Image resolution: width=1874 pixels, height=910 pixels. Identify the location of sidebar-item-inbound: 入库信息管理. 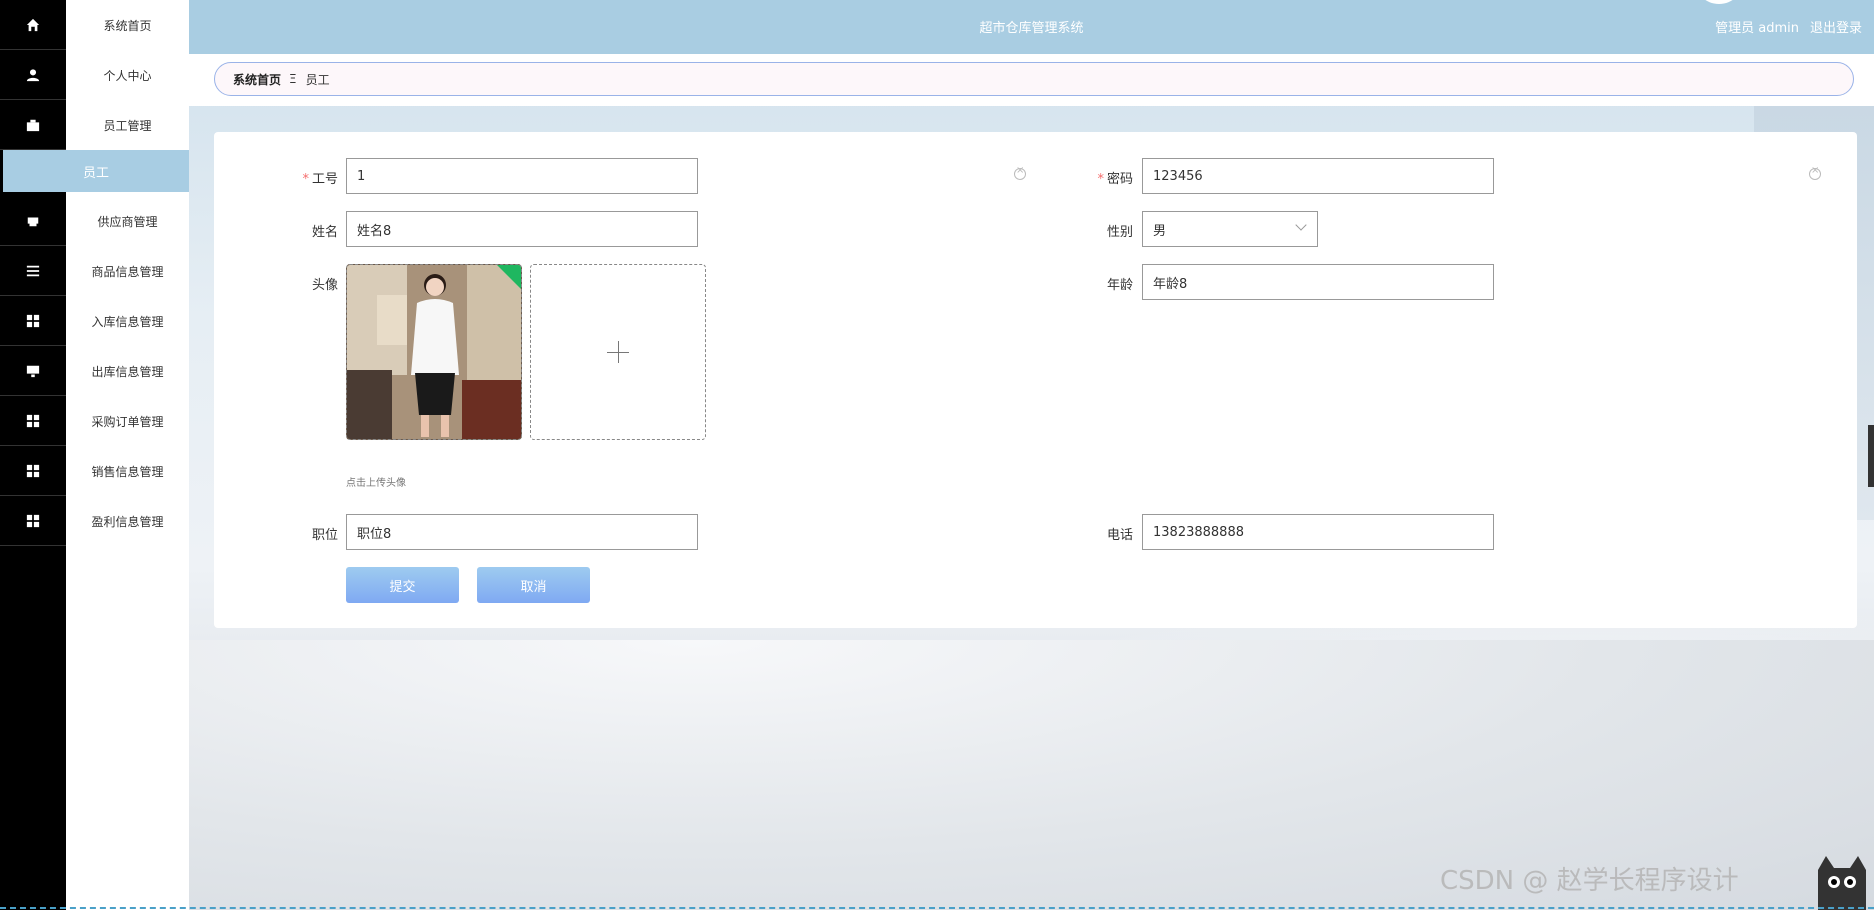
(127, 321).